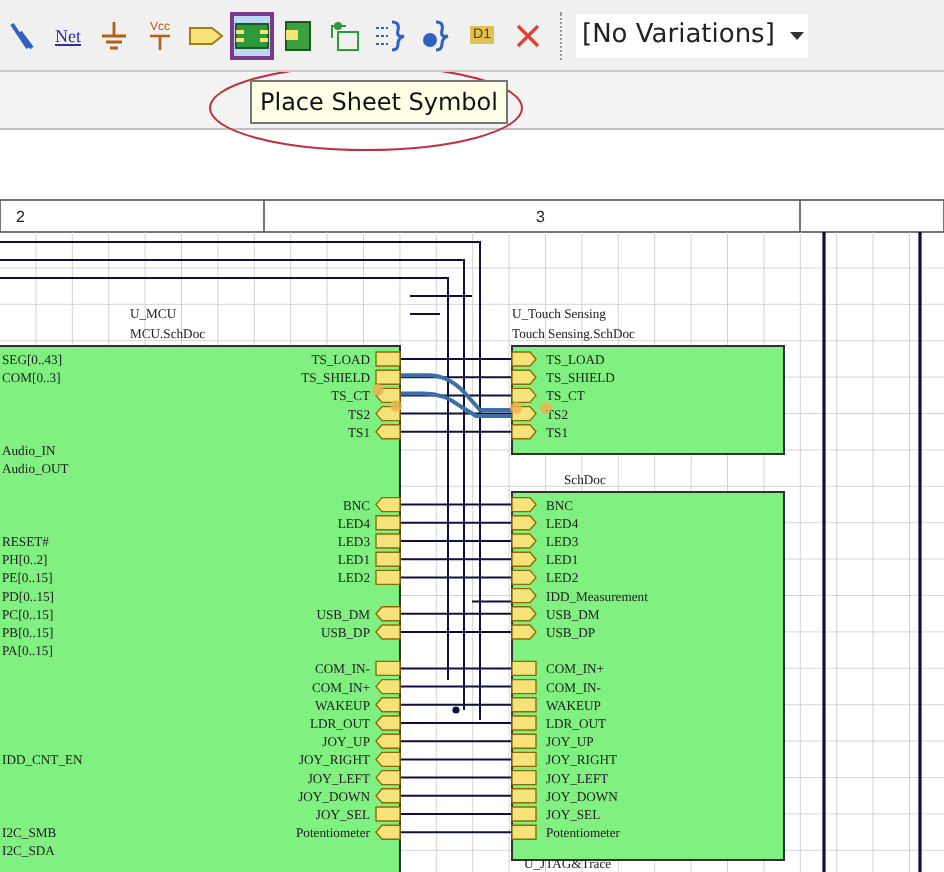 The image size is (944, 872). I want to click on net-label-tool-button: Net, so click(68, 35).